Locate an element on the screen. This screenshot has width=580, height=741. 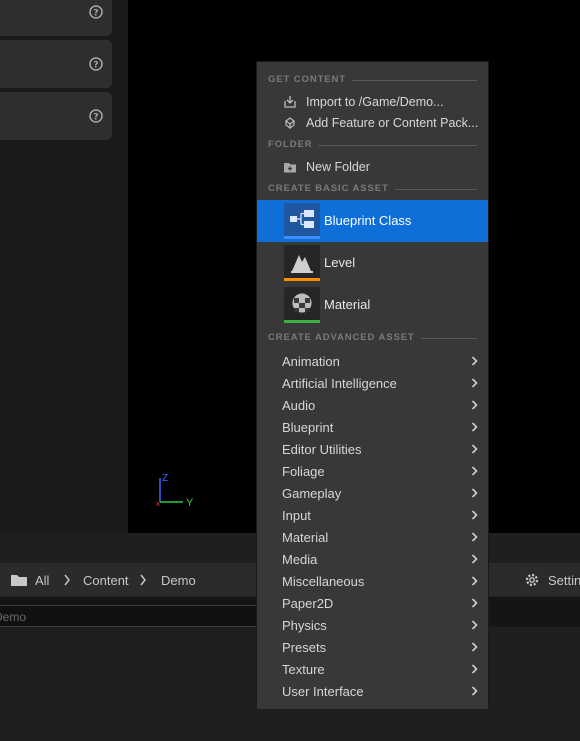
breadcrumb-all: All is located at coordinates (42, 580).